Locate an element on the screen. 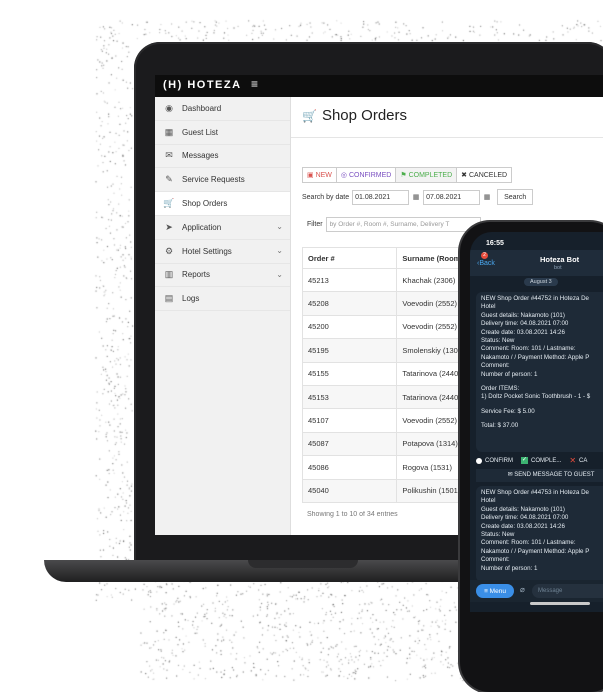 This screenshot has height=692, width=603. circle-icon: ◎ is located at coordinates (344, 175).